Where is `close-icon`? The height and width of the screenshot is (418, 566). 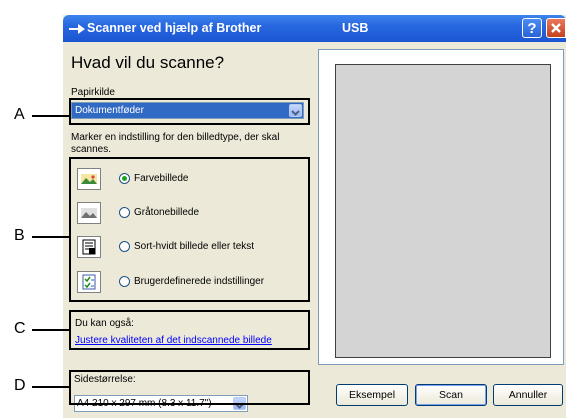 close-icon is located at coordinates (556, 28).